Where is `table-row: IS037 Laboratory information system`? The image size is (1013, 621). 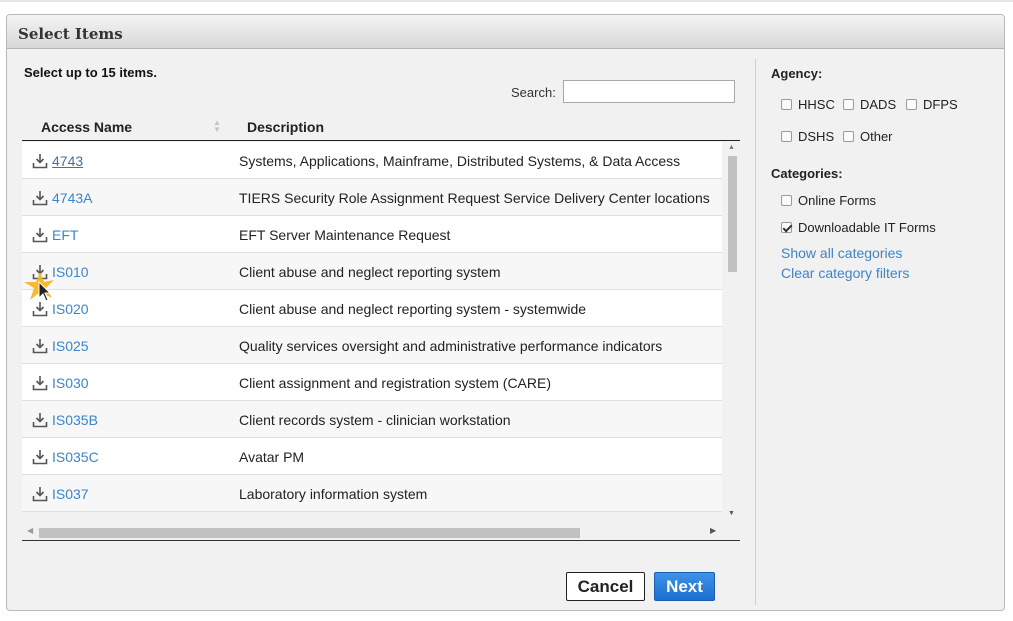 table-row: IS037 Laboratory information system is located at coordinates (372, 493).